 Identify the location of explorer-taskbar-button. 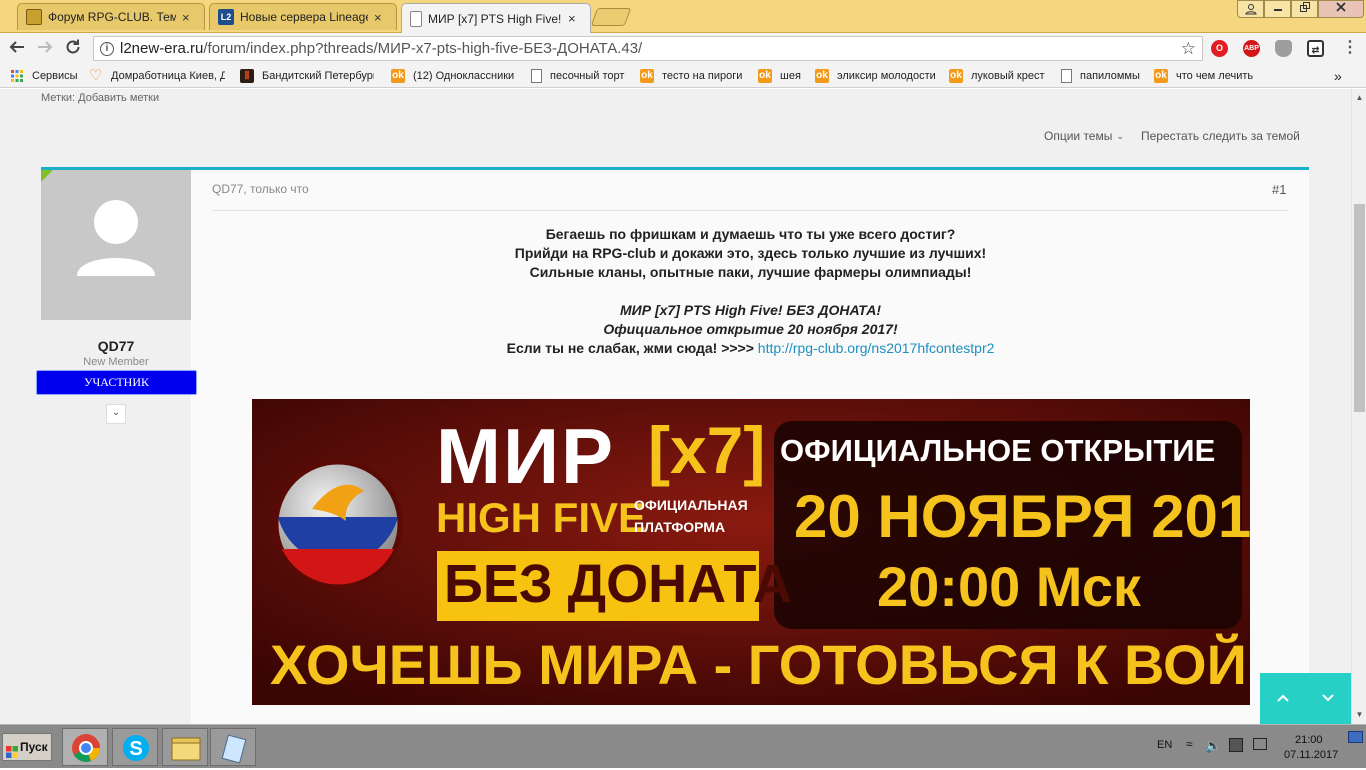
(185, 747).